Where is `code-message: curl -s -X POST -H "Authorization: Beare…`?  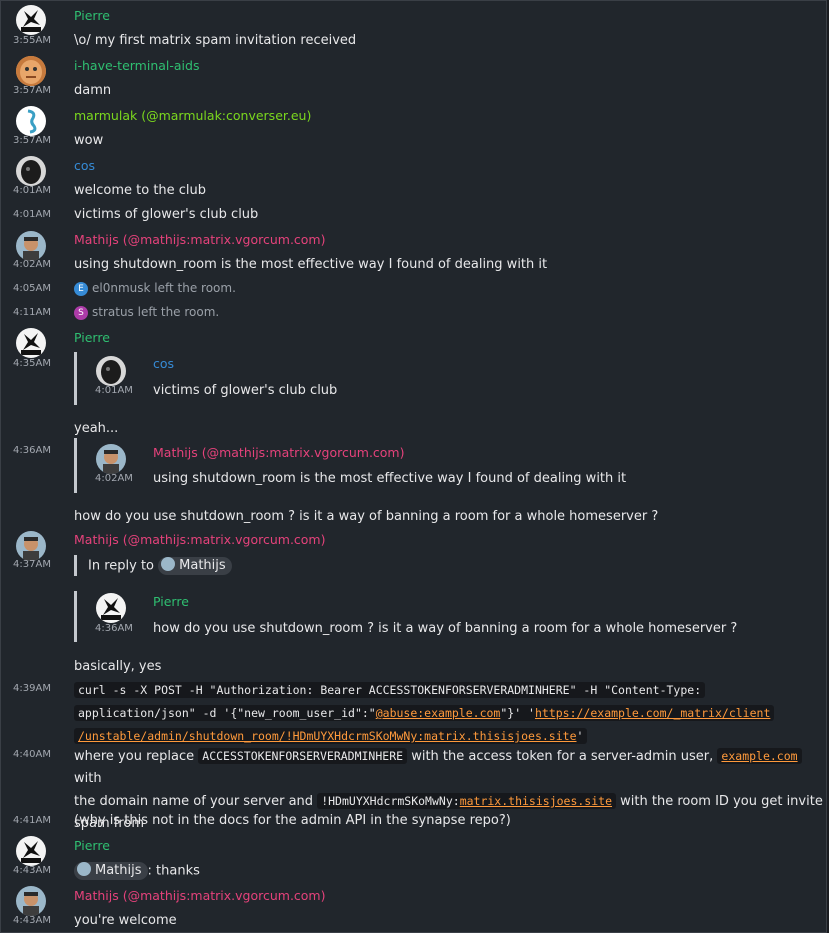 code-message: curl -s -X POST -H "Authorization: Beare… is located at coordinates (444, 713).